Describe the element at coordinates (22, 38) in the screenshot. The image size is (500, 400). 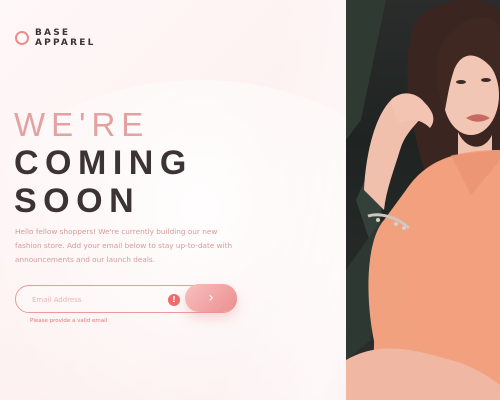
I see `logo-ring-icon` at that location.